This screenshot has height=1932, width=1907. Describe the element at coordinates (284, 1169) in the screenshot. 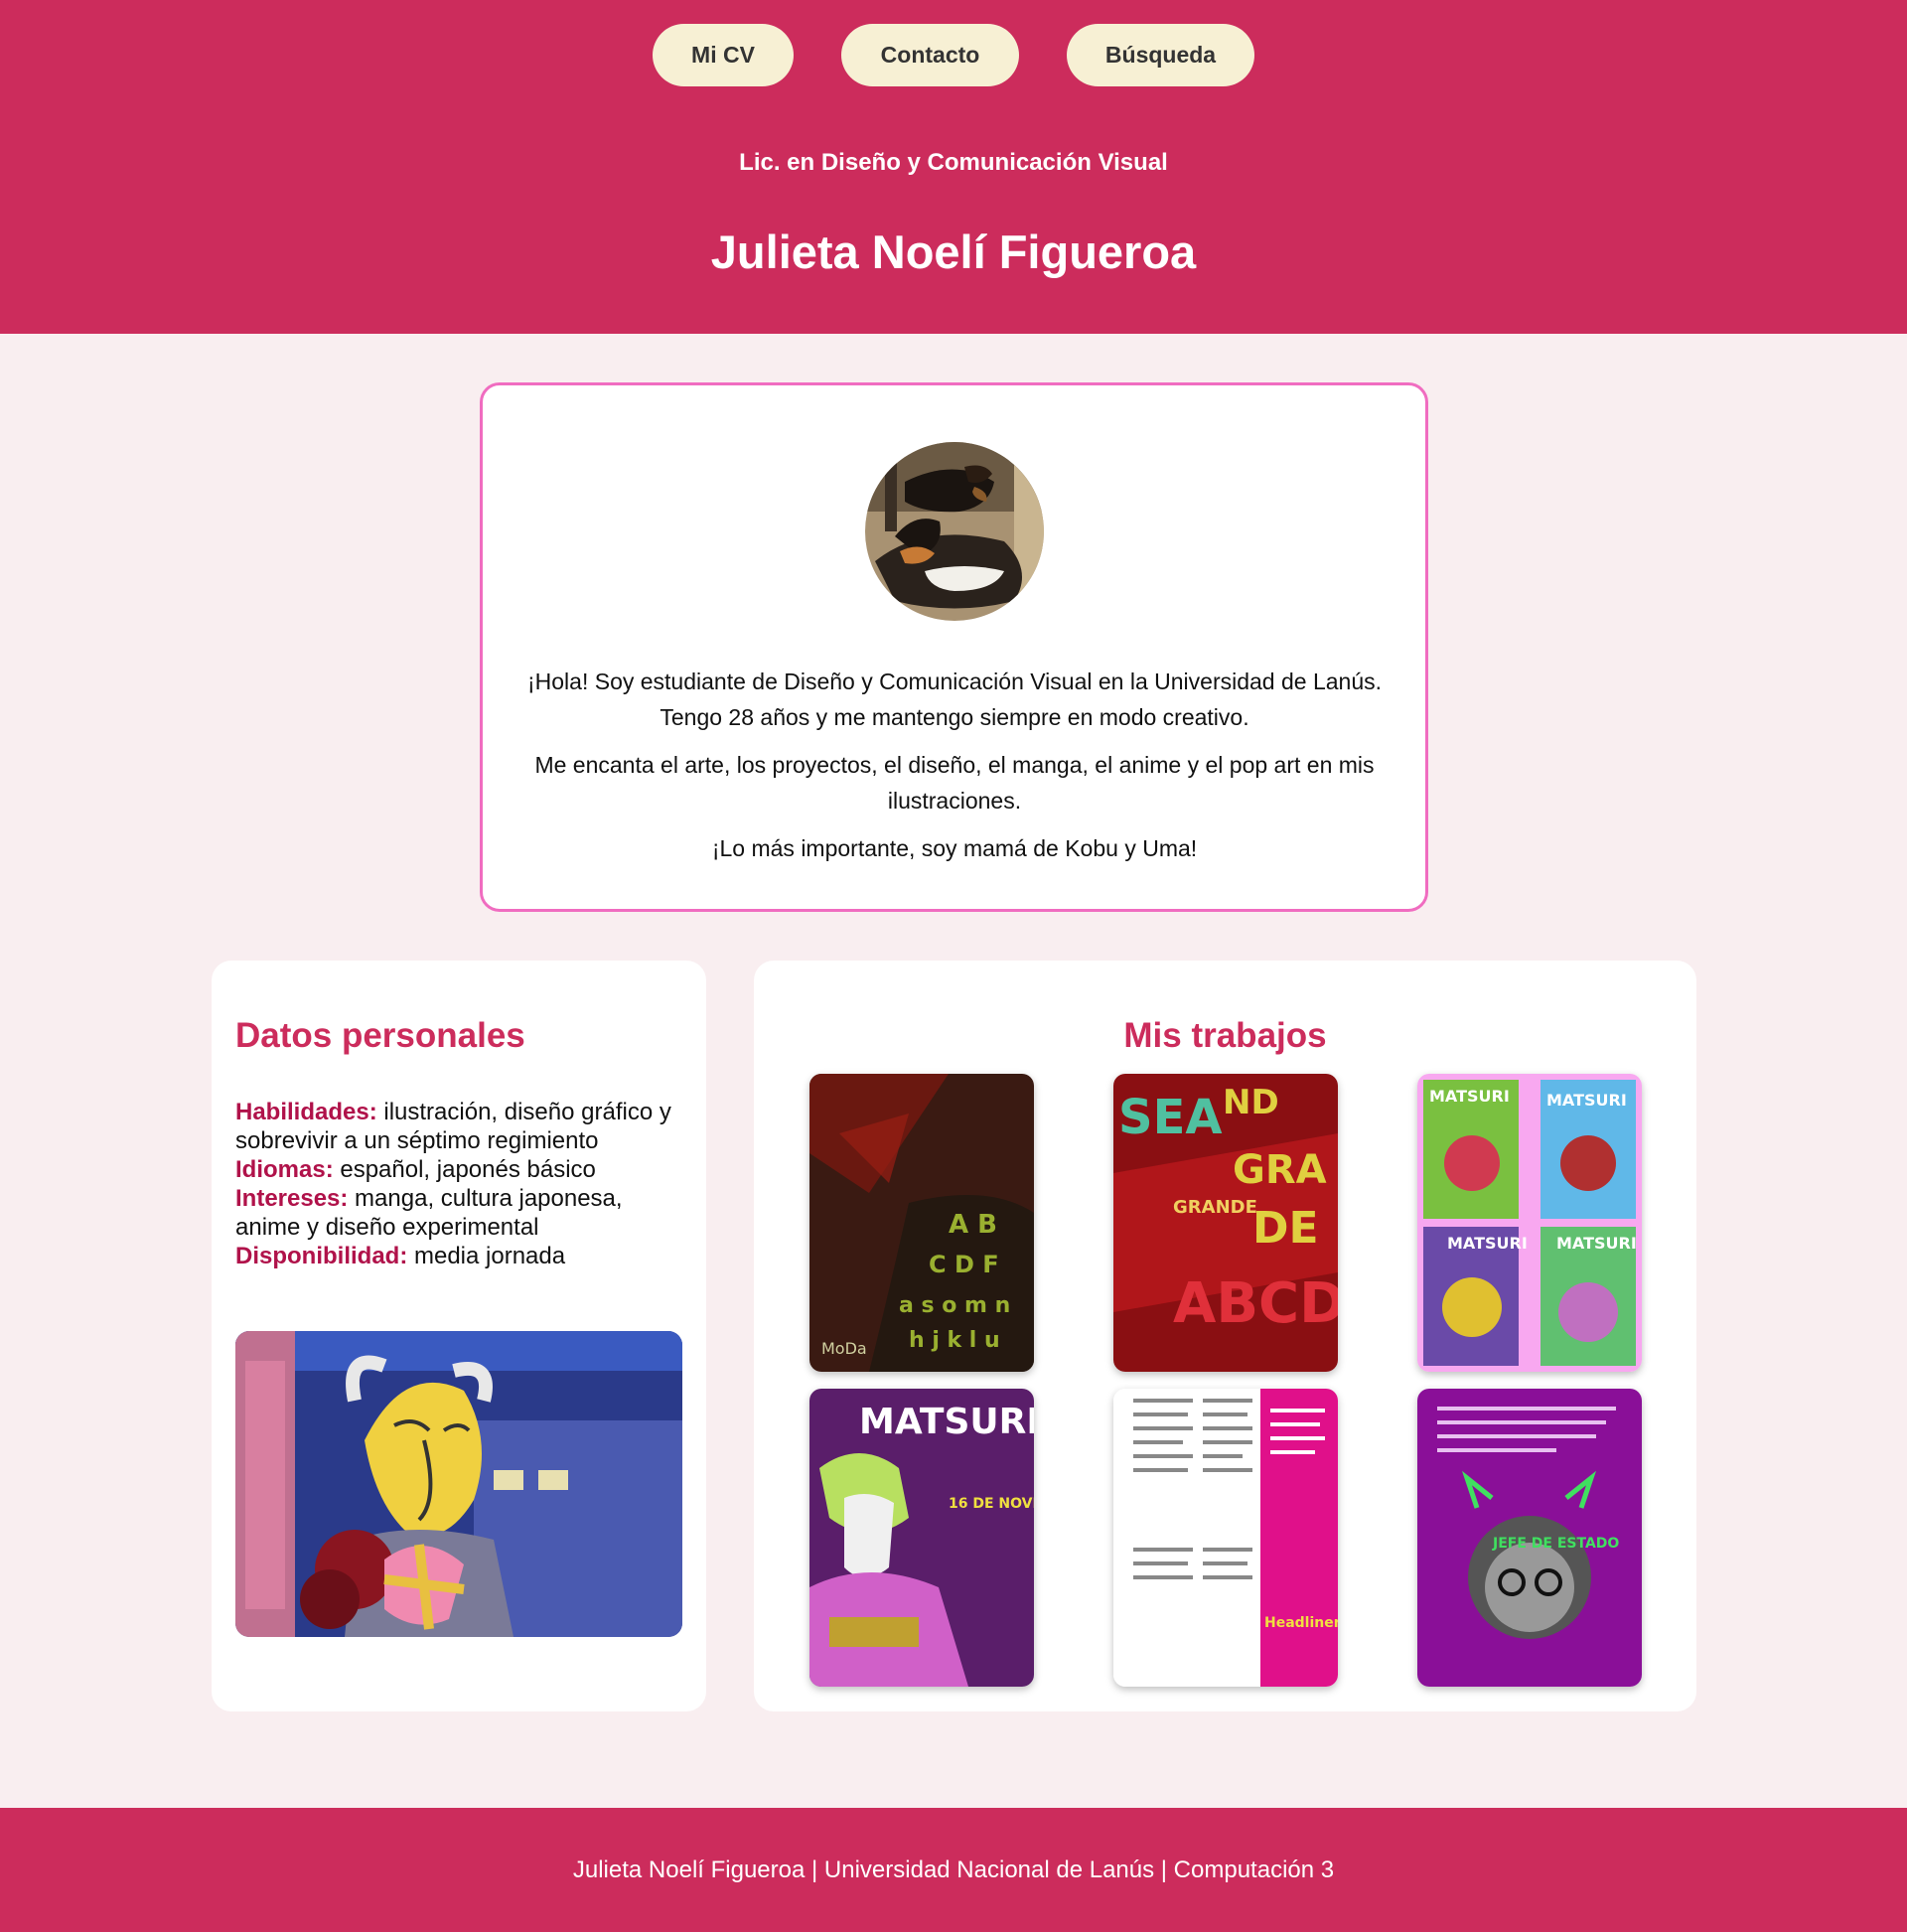

I see `personal-data-label: Idiomas:` at that location.